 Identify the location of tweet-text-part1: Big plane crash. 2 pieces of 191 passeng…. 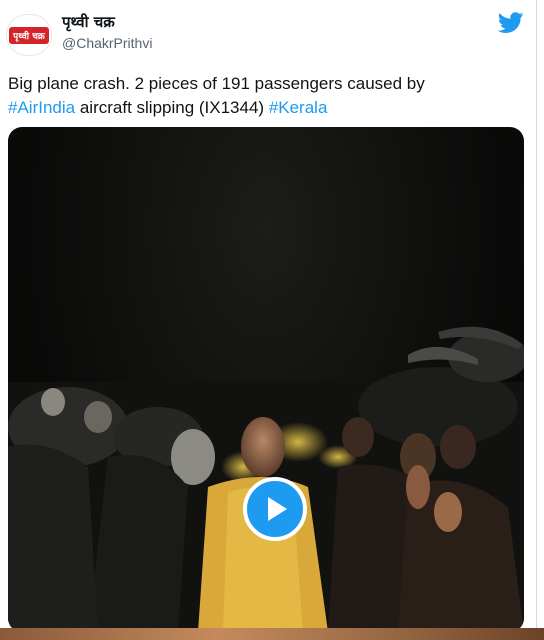
(216, 83).